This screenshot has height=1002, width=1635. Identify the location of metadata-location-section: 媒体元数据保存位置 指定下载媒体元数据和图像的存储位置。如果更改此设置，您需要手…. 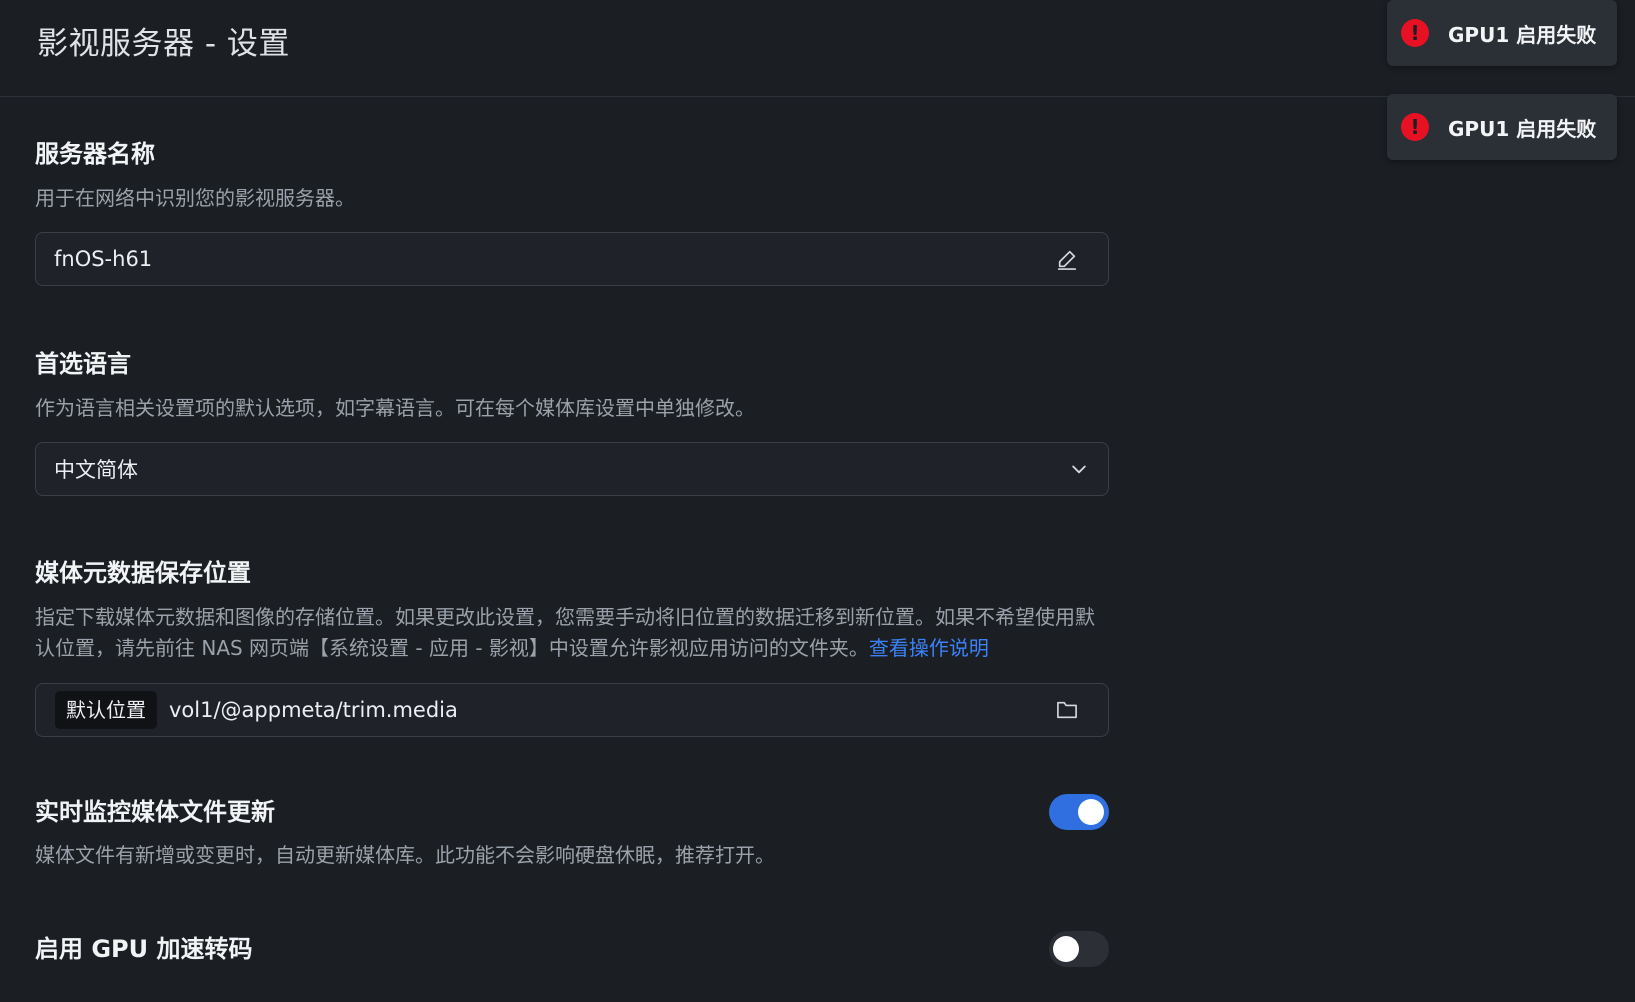
(572, 608).